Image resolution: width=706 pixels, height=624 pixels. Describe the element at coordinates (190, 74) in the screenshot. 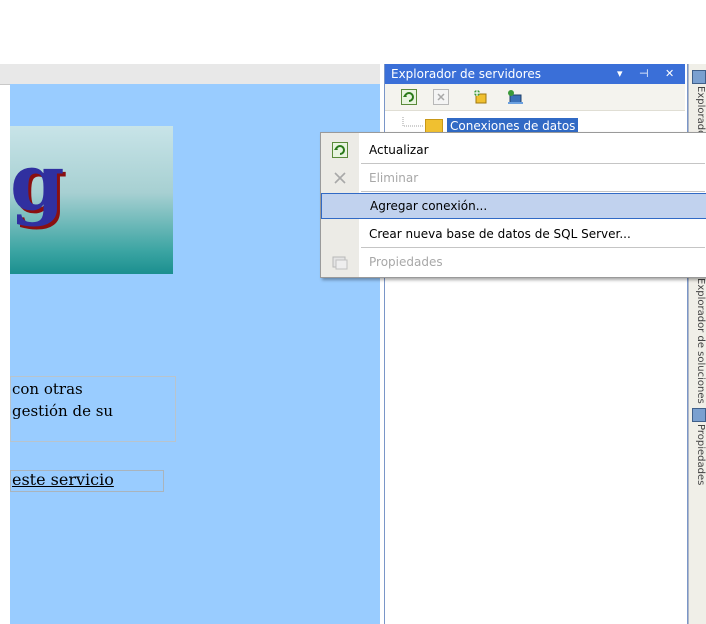

I see `document-tab-strip` at that location.